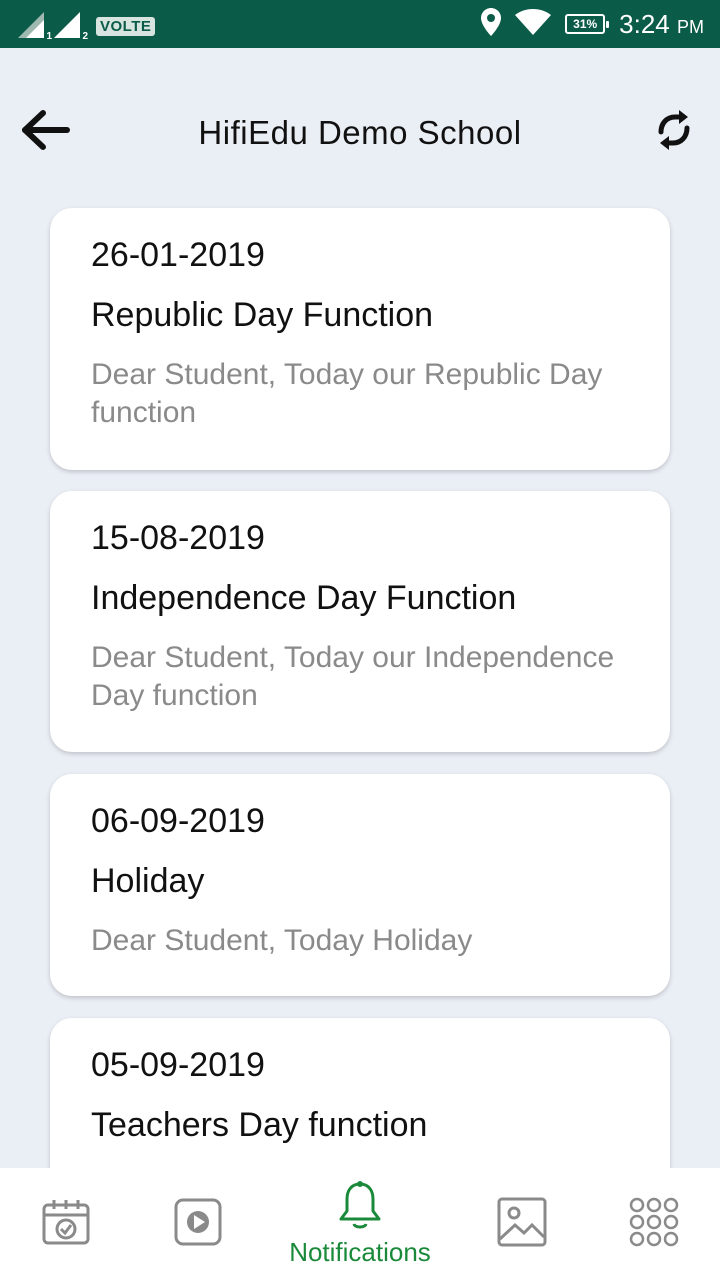 This screenshot has height=1280, width=720. I want to click on gallery-icon, so click(522, 1224).